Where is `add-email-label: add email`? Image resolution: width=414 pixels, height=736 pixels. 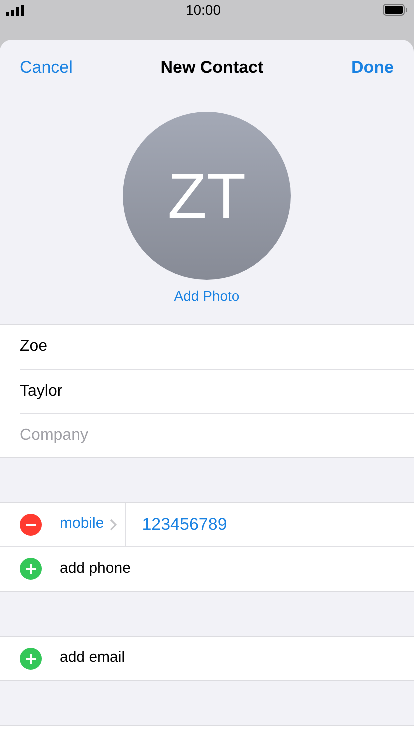 add-email-label: add email is located at coordinates (93, 658).